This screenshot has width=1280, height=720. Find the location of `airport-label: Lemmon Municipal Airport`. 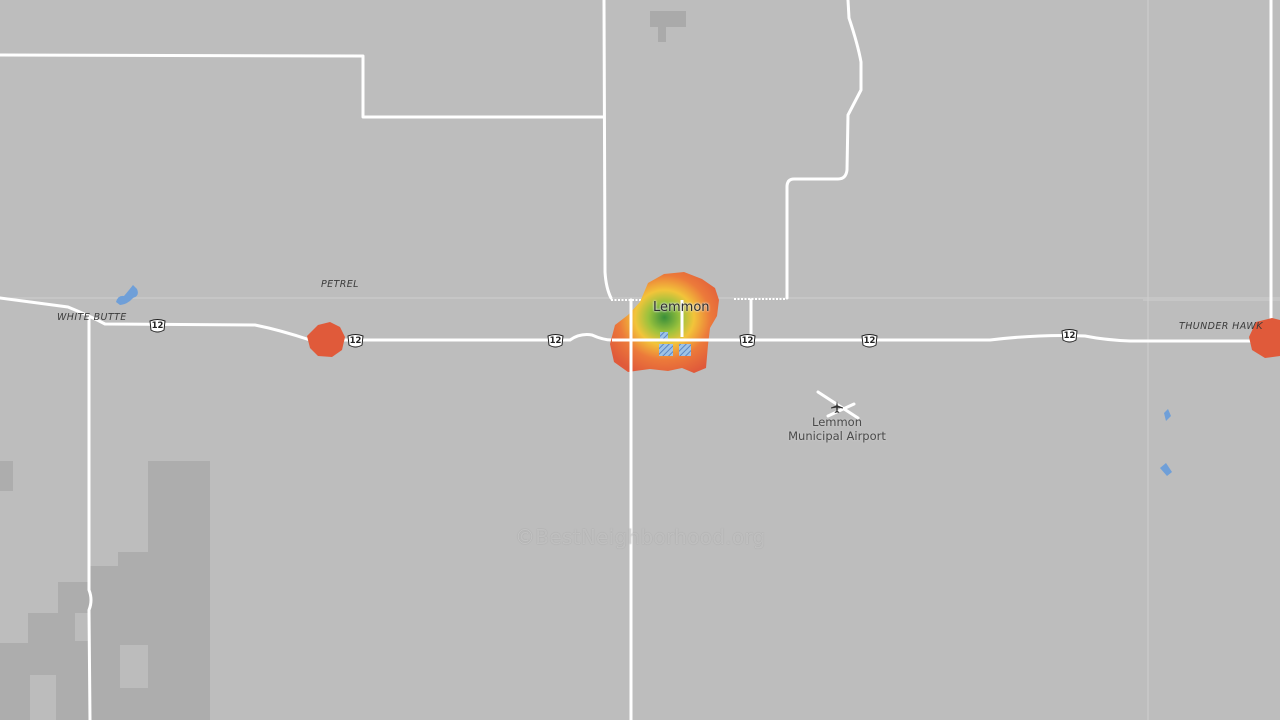

airport-label: Lemmon Municipal Airport is located at coordinates (837, 429).